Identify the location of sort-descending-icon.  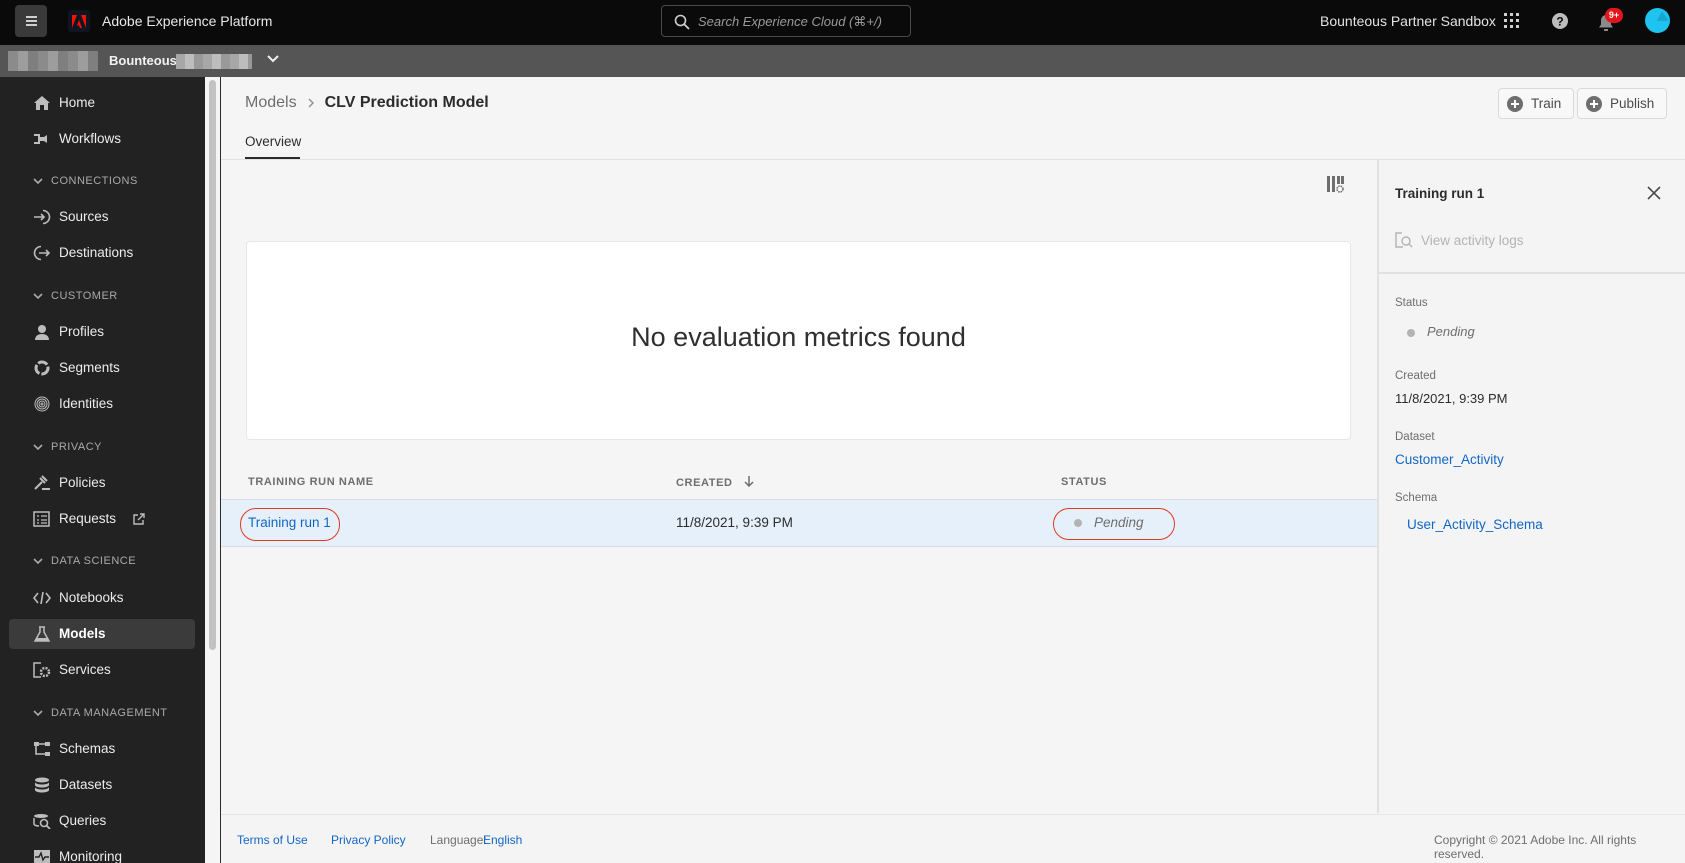
(749, 482).